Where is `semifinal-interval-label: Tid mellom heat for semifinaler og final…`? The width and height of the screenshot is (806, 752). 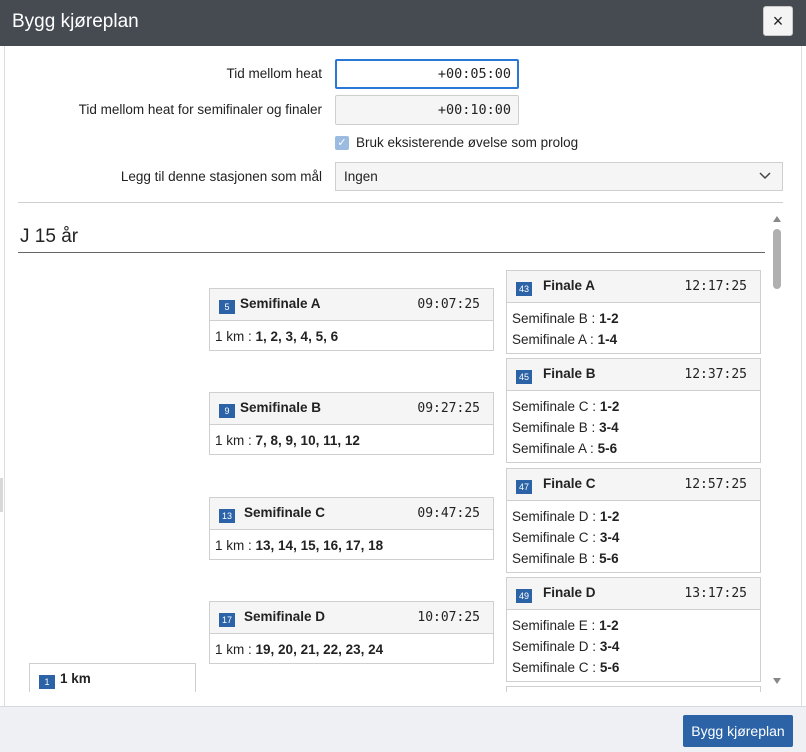 semifinal-interval-label: Tid mellom heat for semifinaler og final… is located at coordinates (200, 109).